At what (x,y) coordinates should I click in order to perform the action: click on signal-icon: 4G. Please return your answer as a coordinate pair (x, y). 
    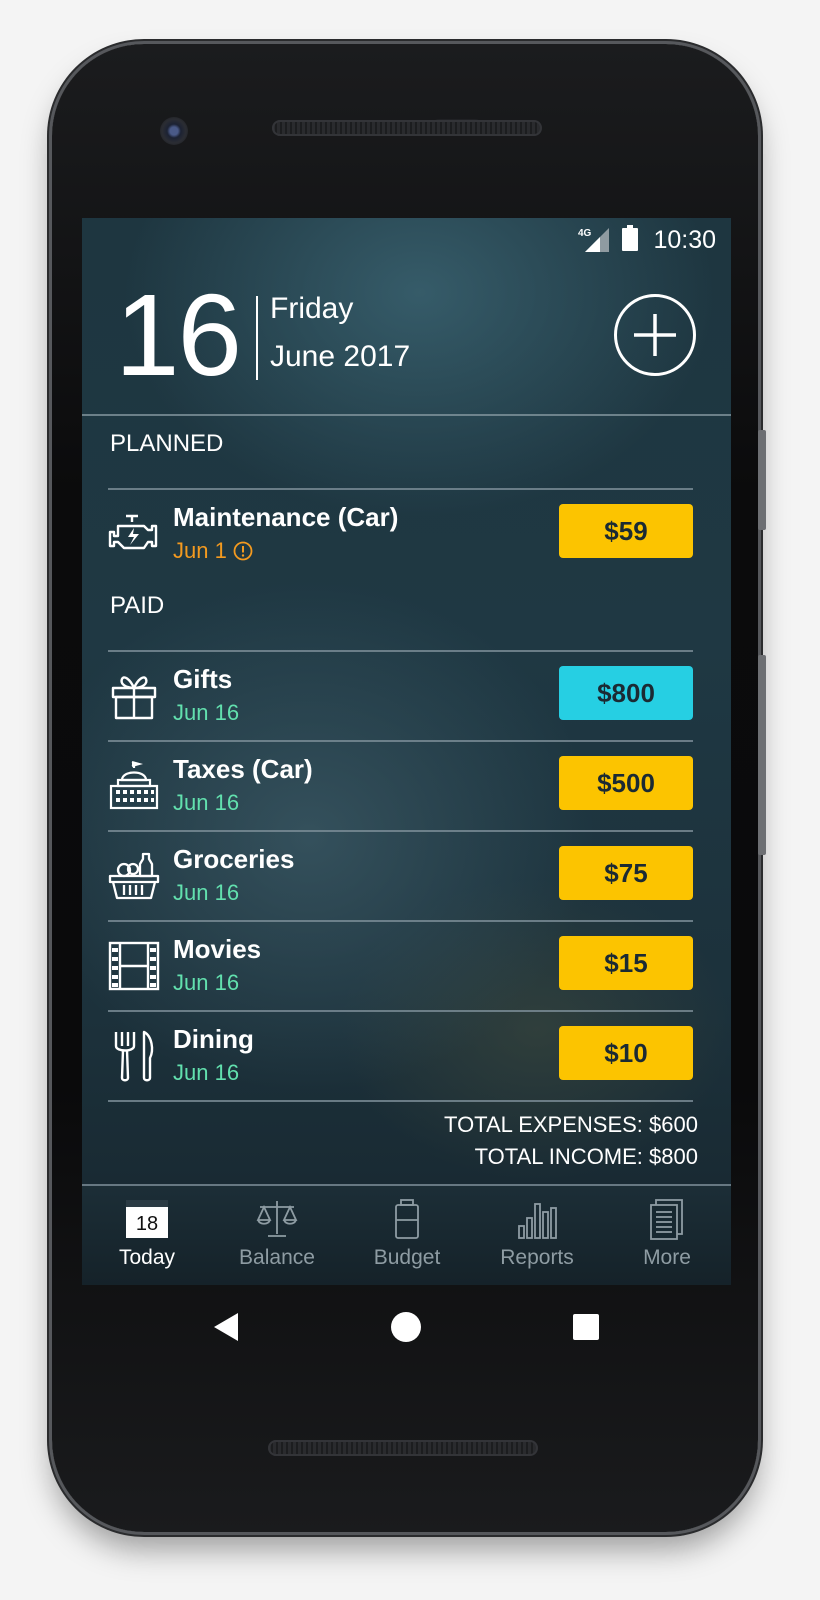
    Looking at the image, I should click on (593, 240).